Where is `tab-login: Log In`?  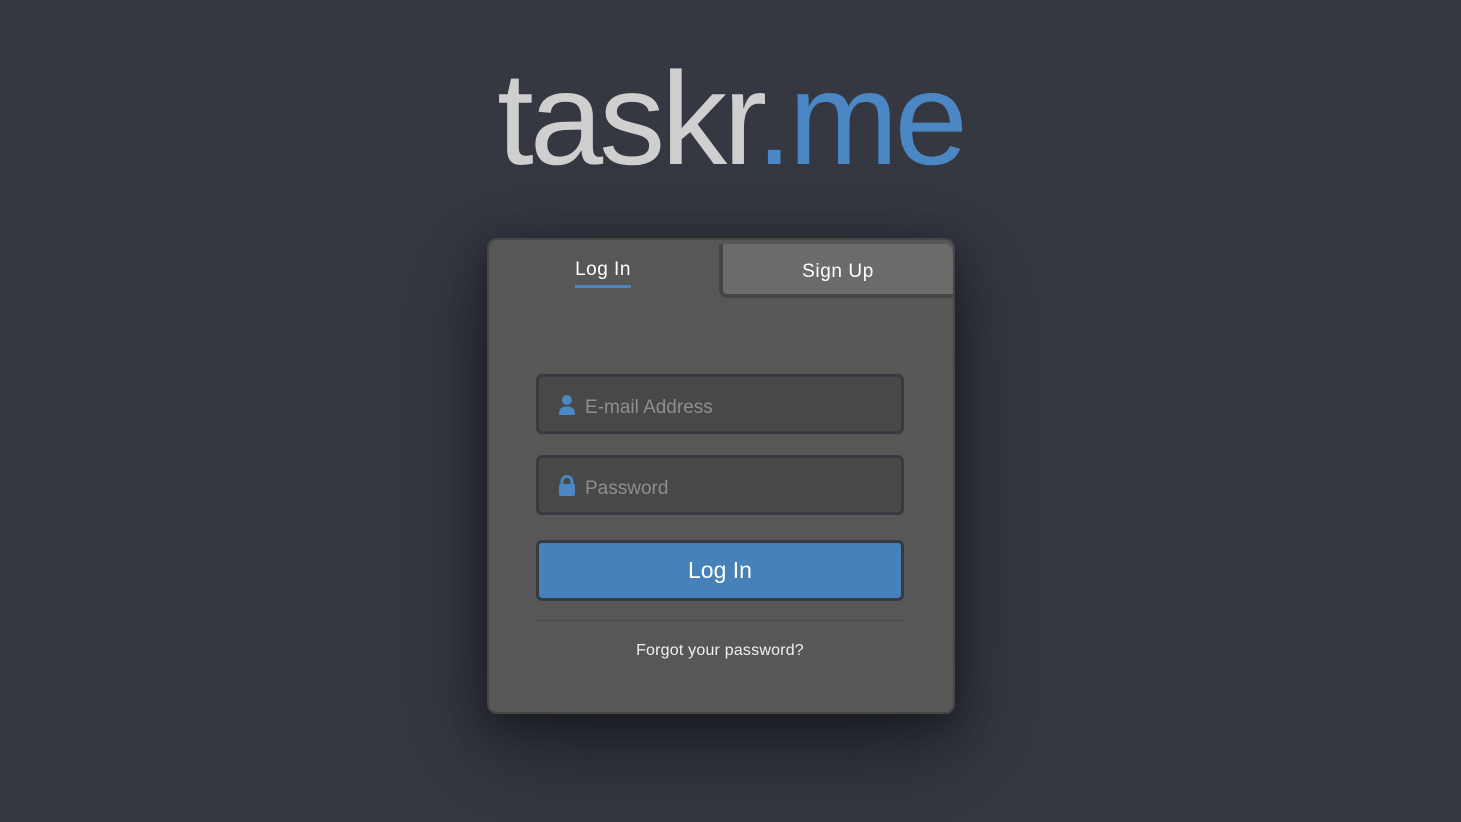 tab-login: Log In is located at coordinates (603, 270).